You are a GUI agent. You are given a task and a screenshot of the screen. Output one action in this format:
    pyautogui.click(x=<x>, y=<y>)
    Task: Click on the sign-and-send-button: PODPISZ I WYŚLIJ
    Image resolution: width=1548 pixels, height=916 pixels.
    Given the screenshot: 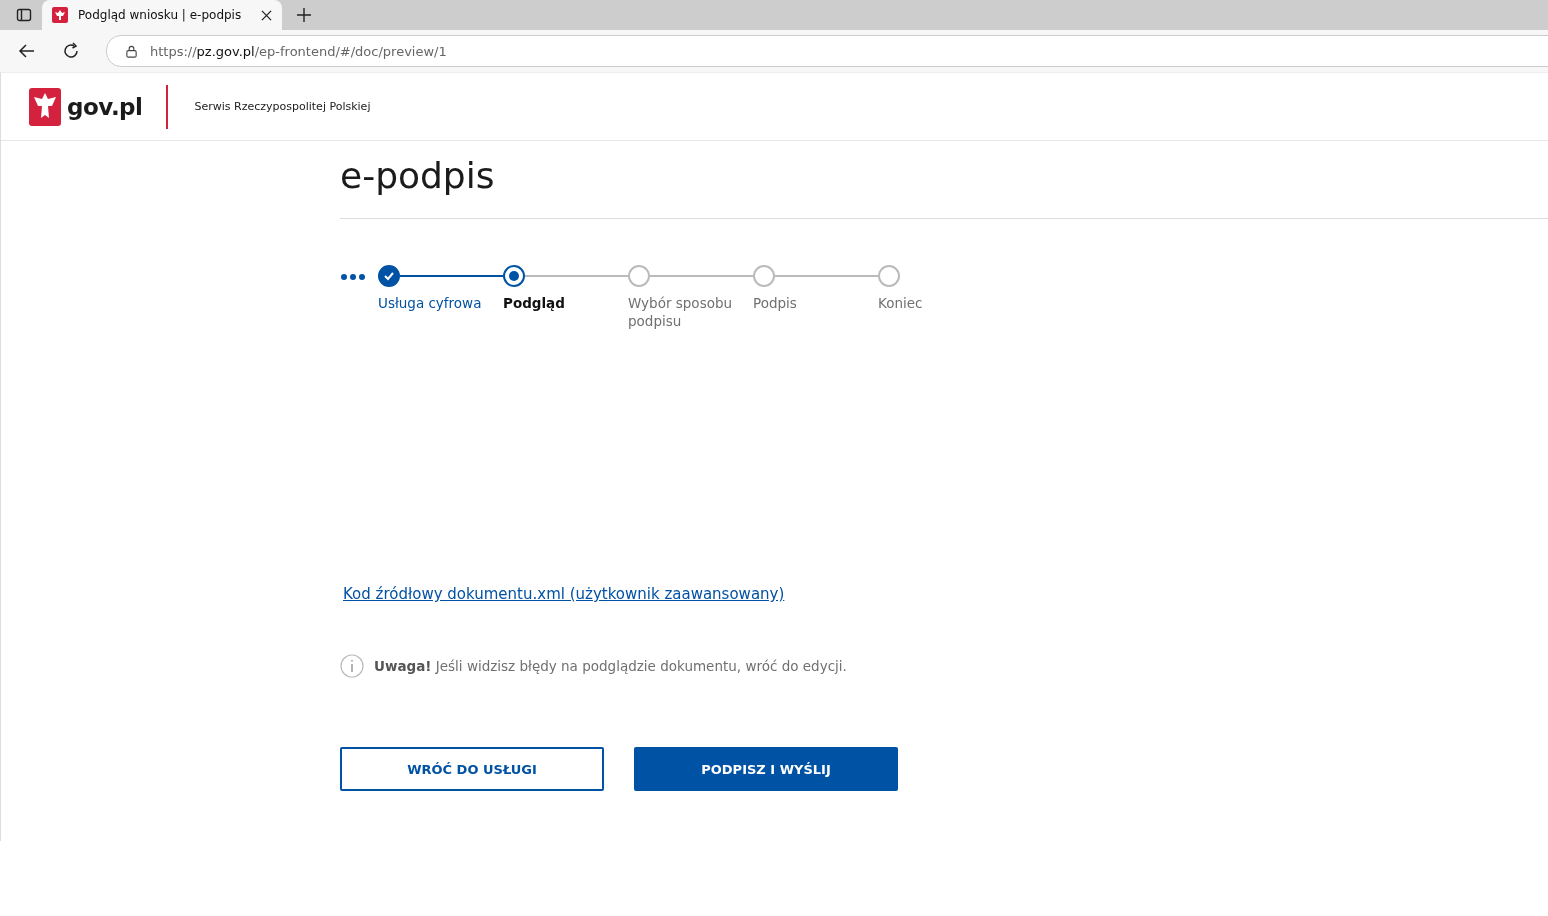 What is the action you would take?
    pyautogui.click(x=766, y=769)
    